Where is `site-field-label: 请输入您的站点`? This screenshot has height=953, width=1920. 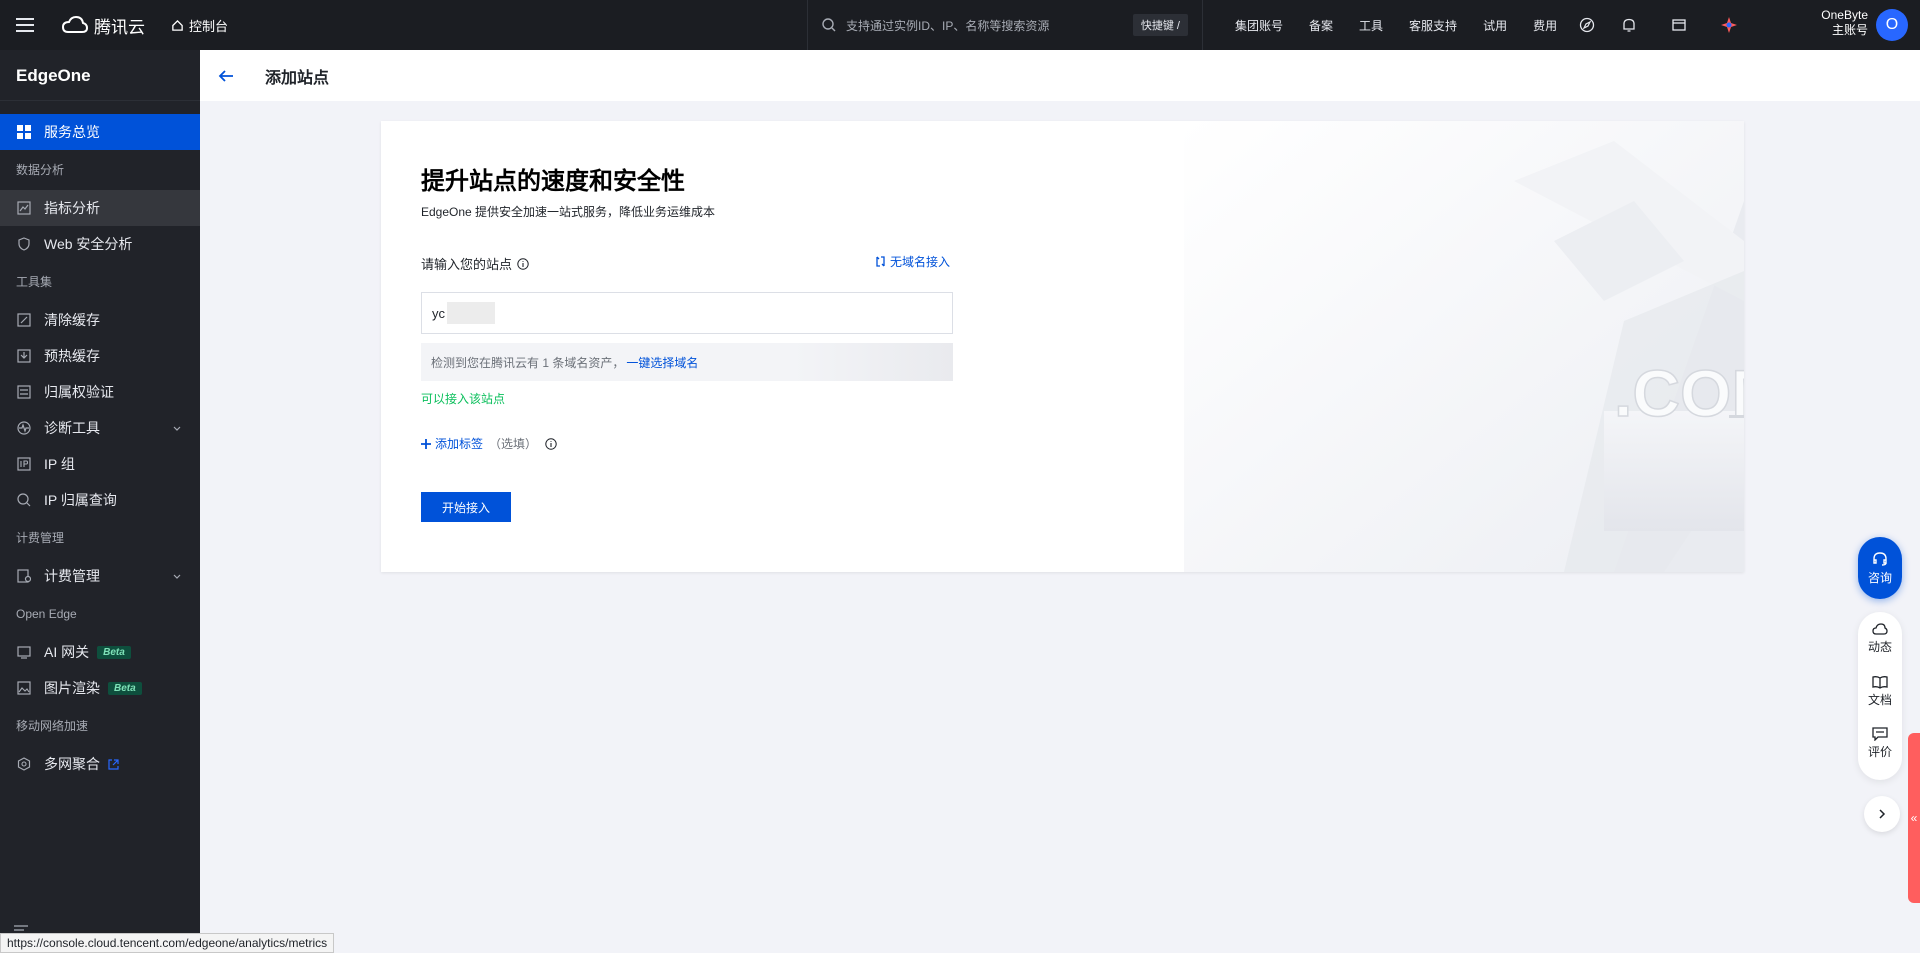 site-field-label: 请输入您的站点 is located at coordinates (475, 263).